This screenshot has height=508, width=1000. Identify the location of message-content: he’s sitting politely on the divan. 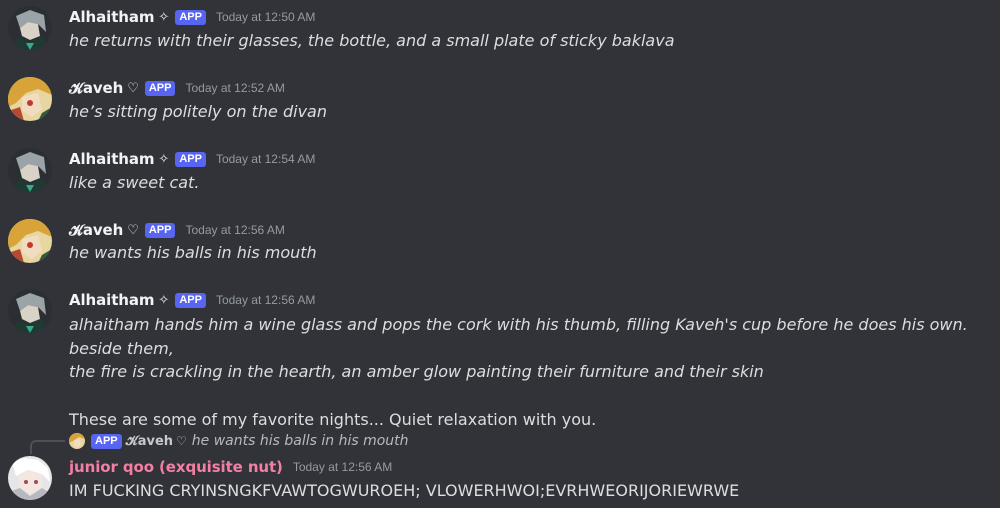
(530, 112).